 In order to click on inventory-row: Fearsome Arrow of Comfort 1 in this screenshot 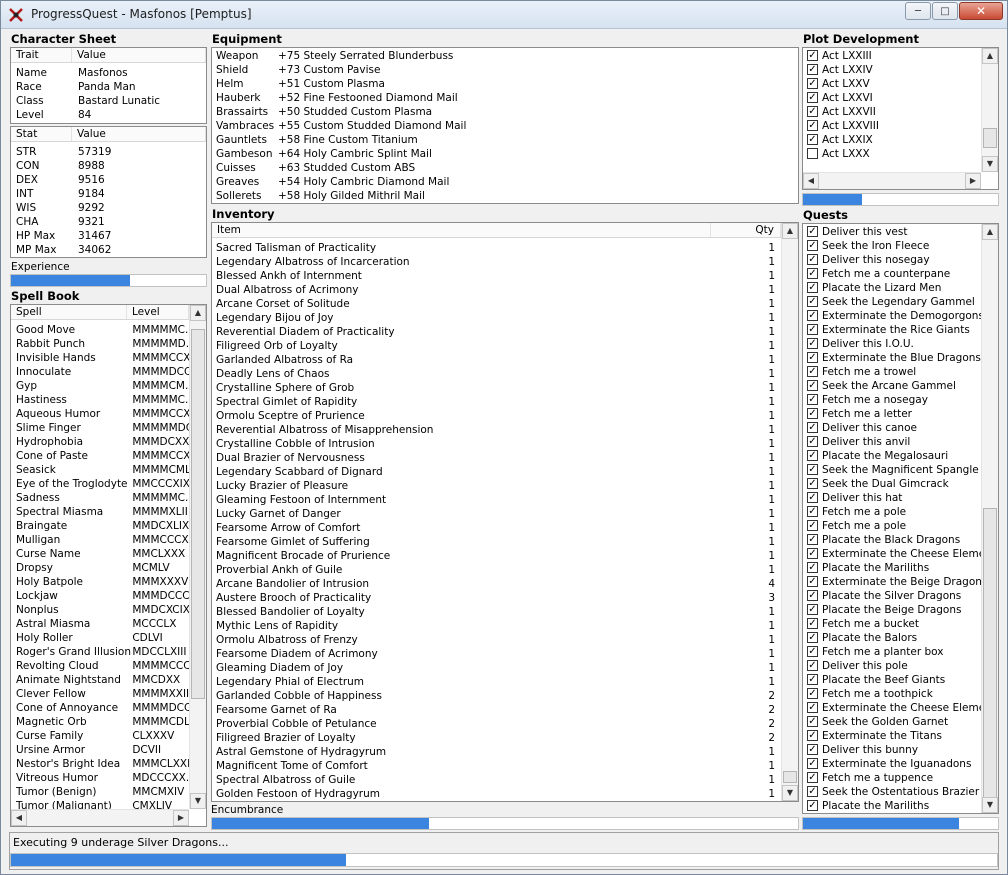, I will do `click(498, 528)`.